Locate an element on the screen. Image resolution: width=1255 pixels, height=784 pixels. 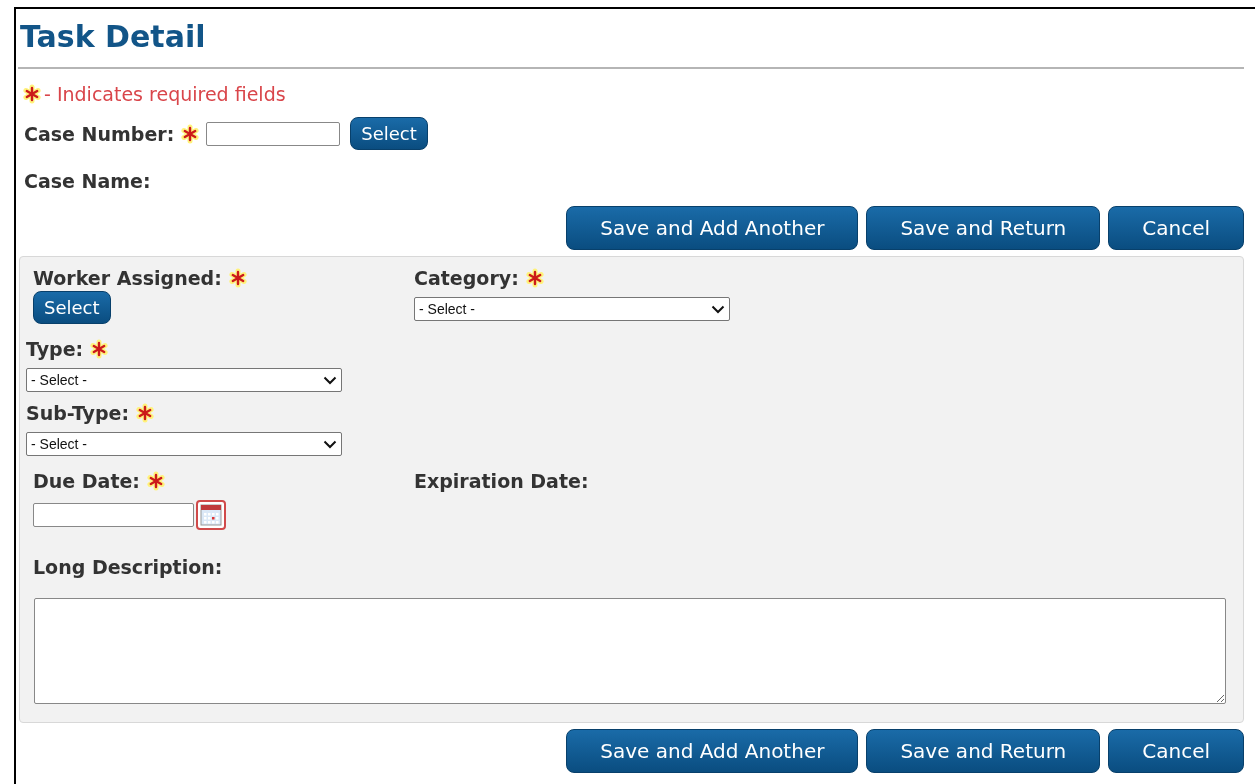
field-label: Sub-Type: is located at coordinates (78, 413).